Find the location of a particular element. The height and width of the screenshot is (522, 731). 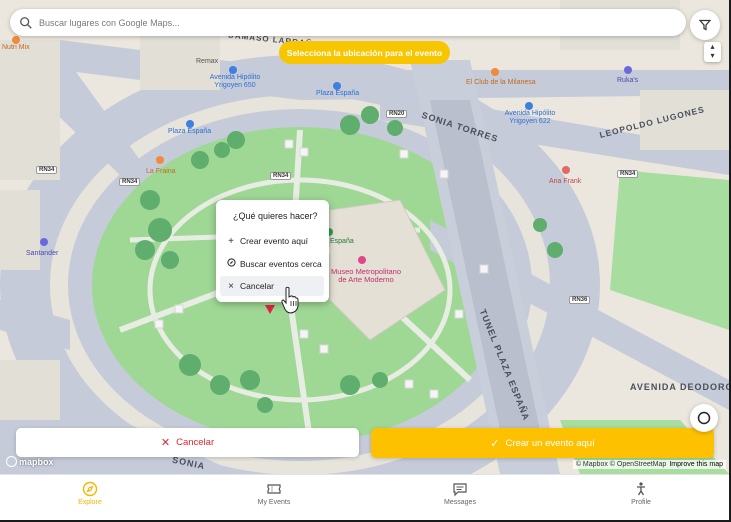

nav-label: Profile is located at coordinates (641, 502).